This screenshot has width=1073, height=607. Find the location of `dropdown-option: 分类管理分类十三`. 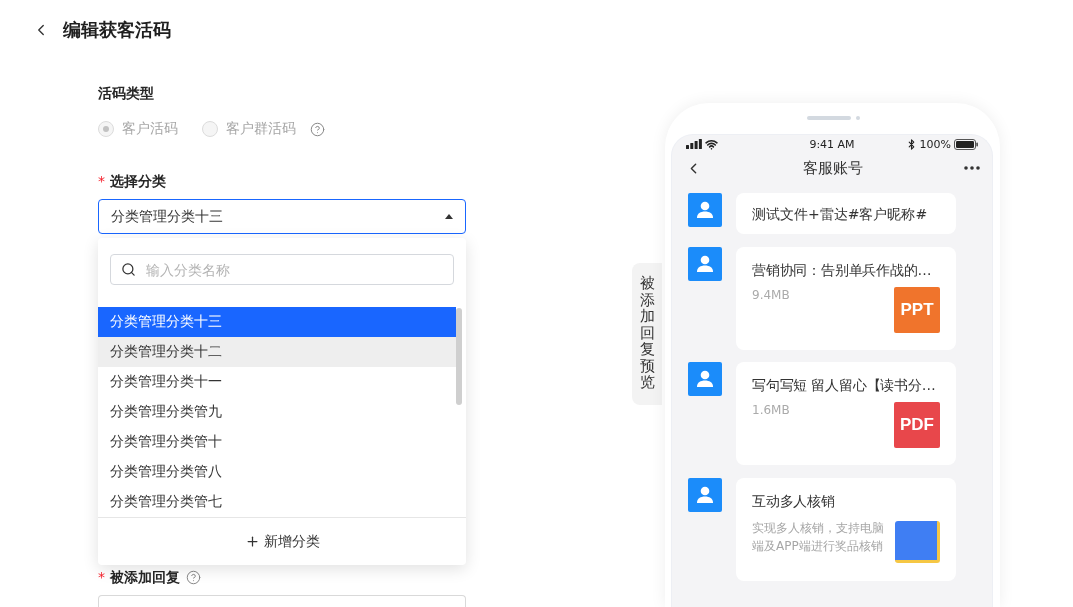

dropdown-option: 分类管理分类十三 is located at coordinates (277, 322).